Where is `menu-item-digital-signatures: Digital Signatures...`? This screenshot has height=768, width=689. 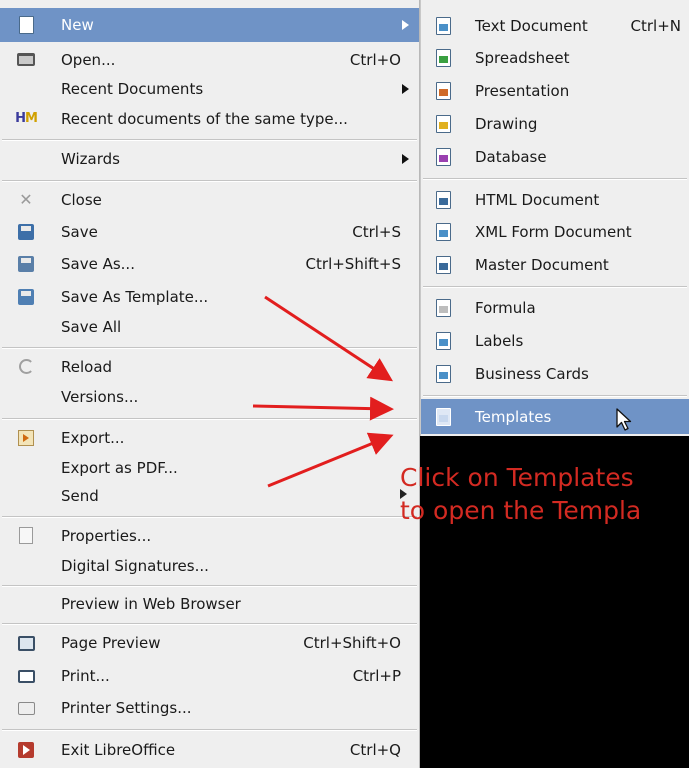
menu-item-digital-signatures: Digital Signatures... is located at coordinates (209, 565).